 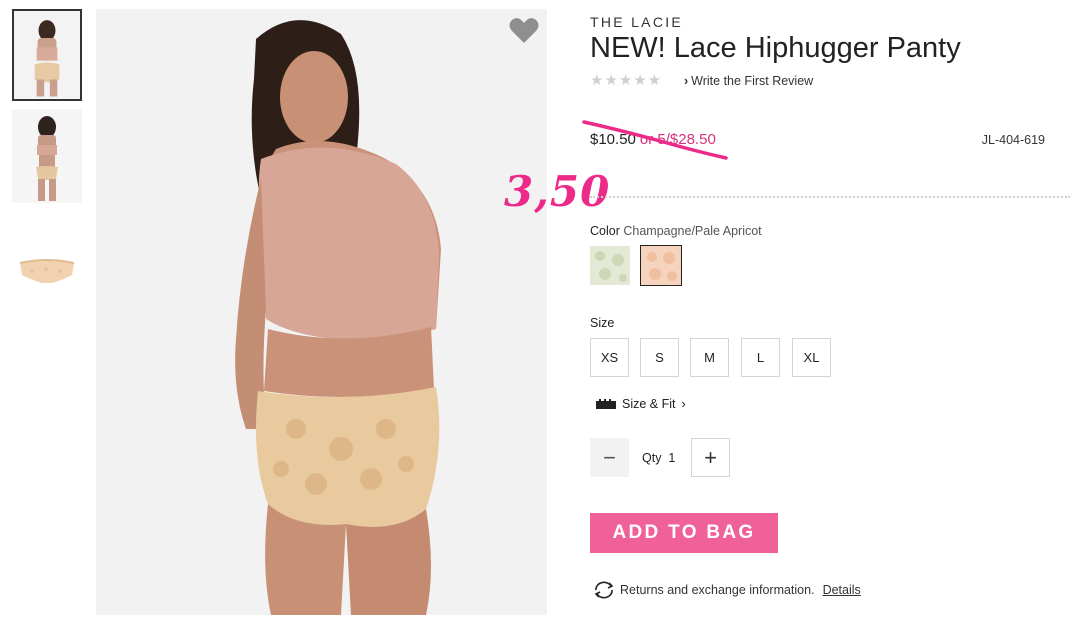 I want to click on thumbnail-front-view, so click(x=47, y=156).